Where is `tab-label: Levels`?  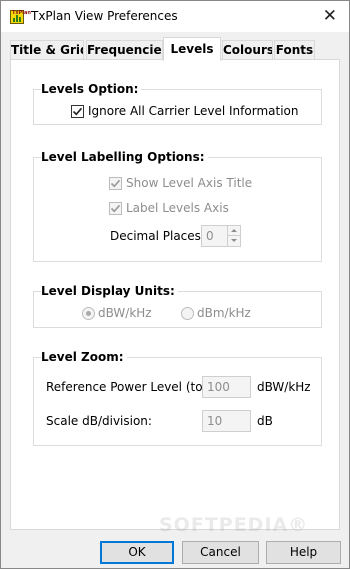 tab-label: Levels is located at coordinates (192, 49).